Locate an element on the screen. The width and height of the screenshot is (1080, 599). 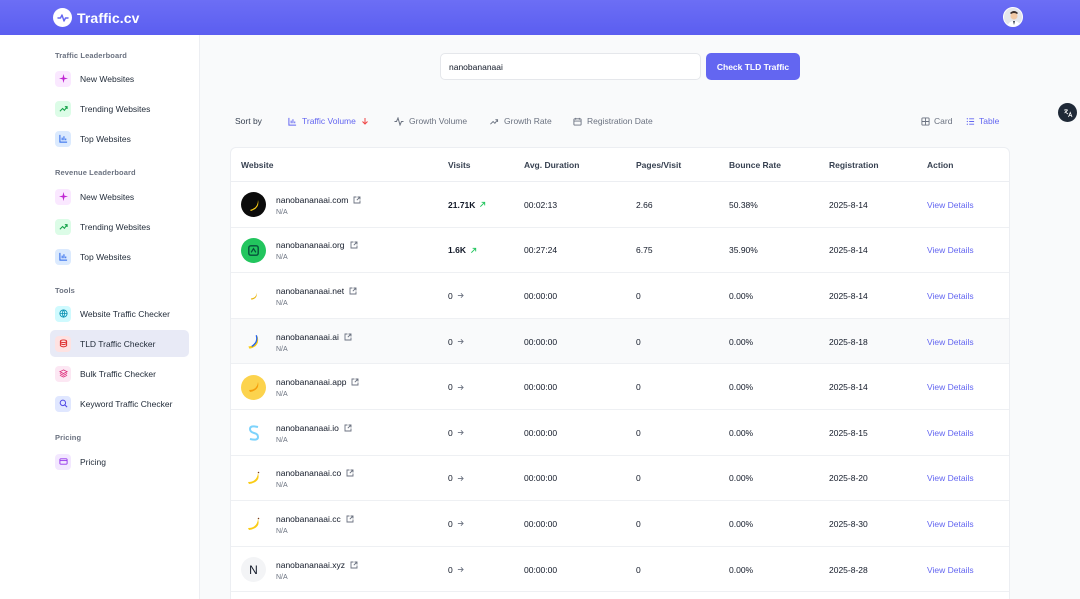
site-domain-link: nanobananaai.app is located at coordinates (317, 382).